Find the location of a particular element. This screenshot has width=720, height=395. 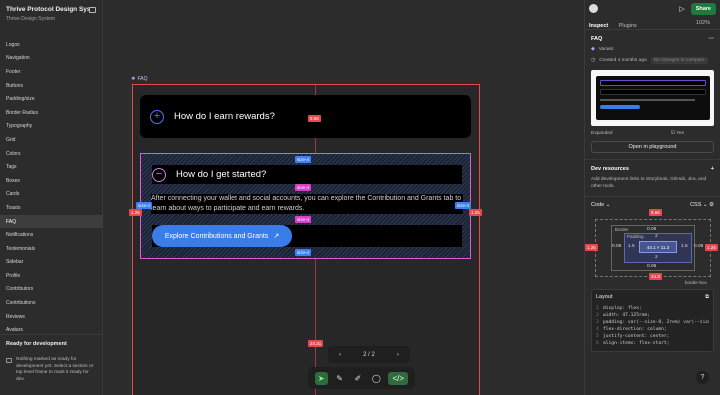

frame-label-text: FAQ is located at coordinates (142, 79).